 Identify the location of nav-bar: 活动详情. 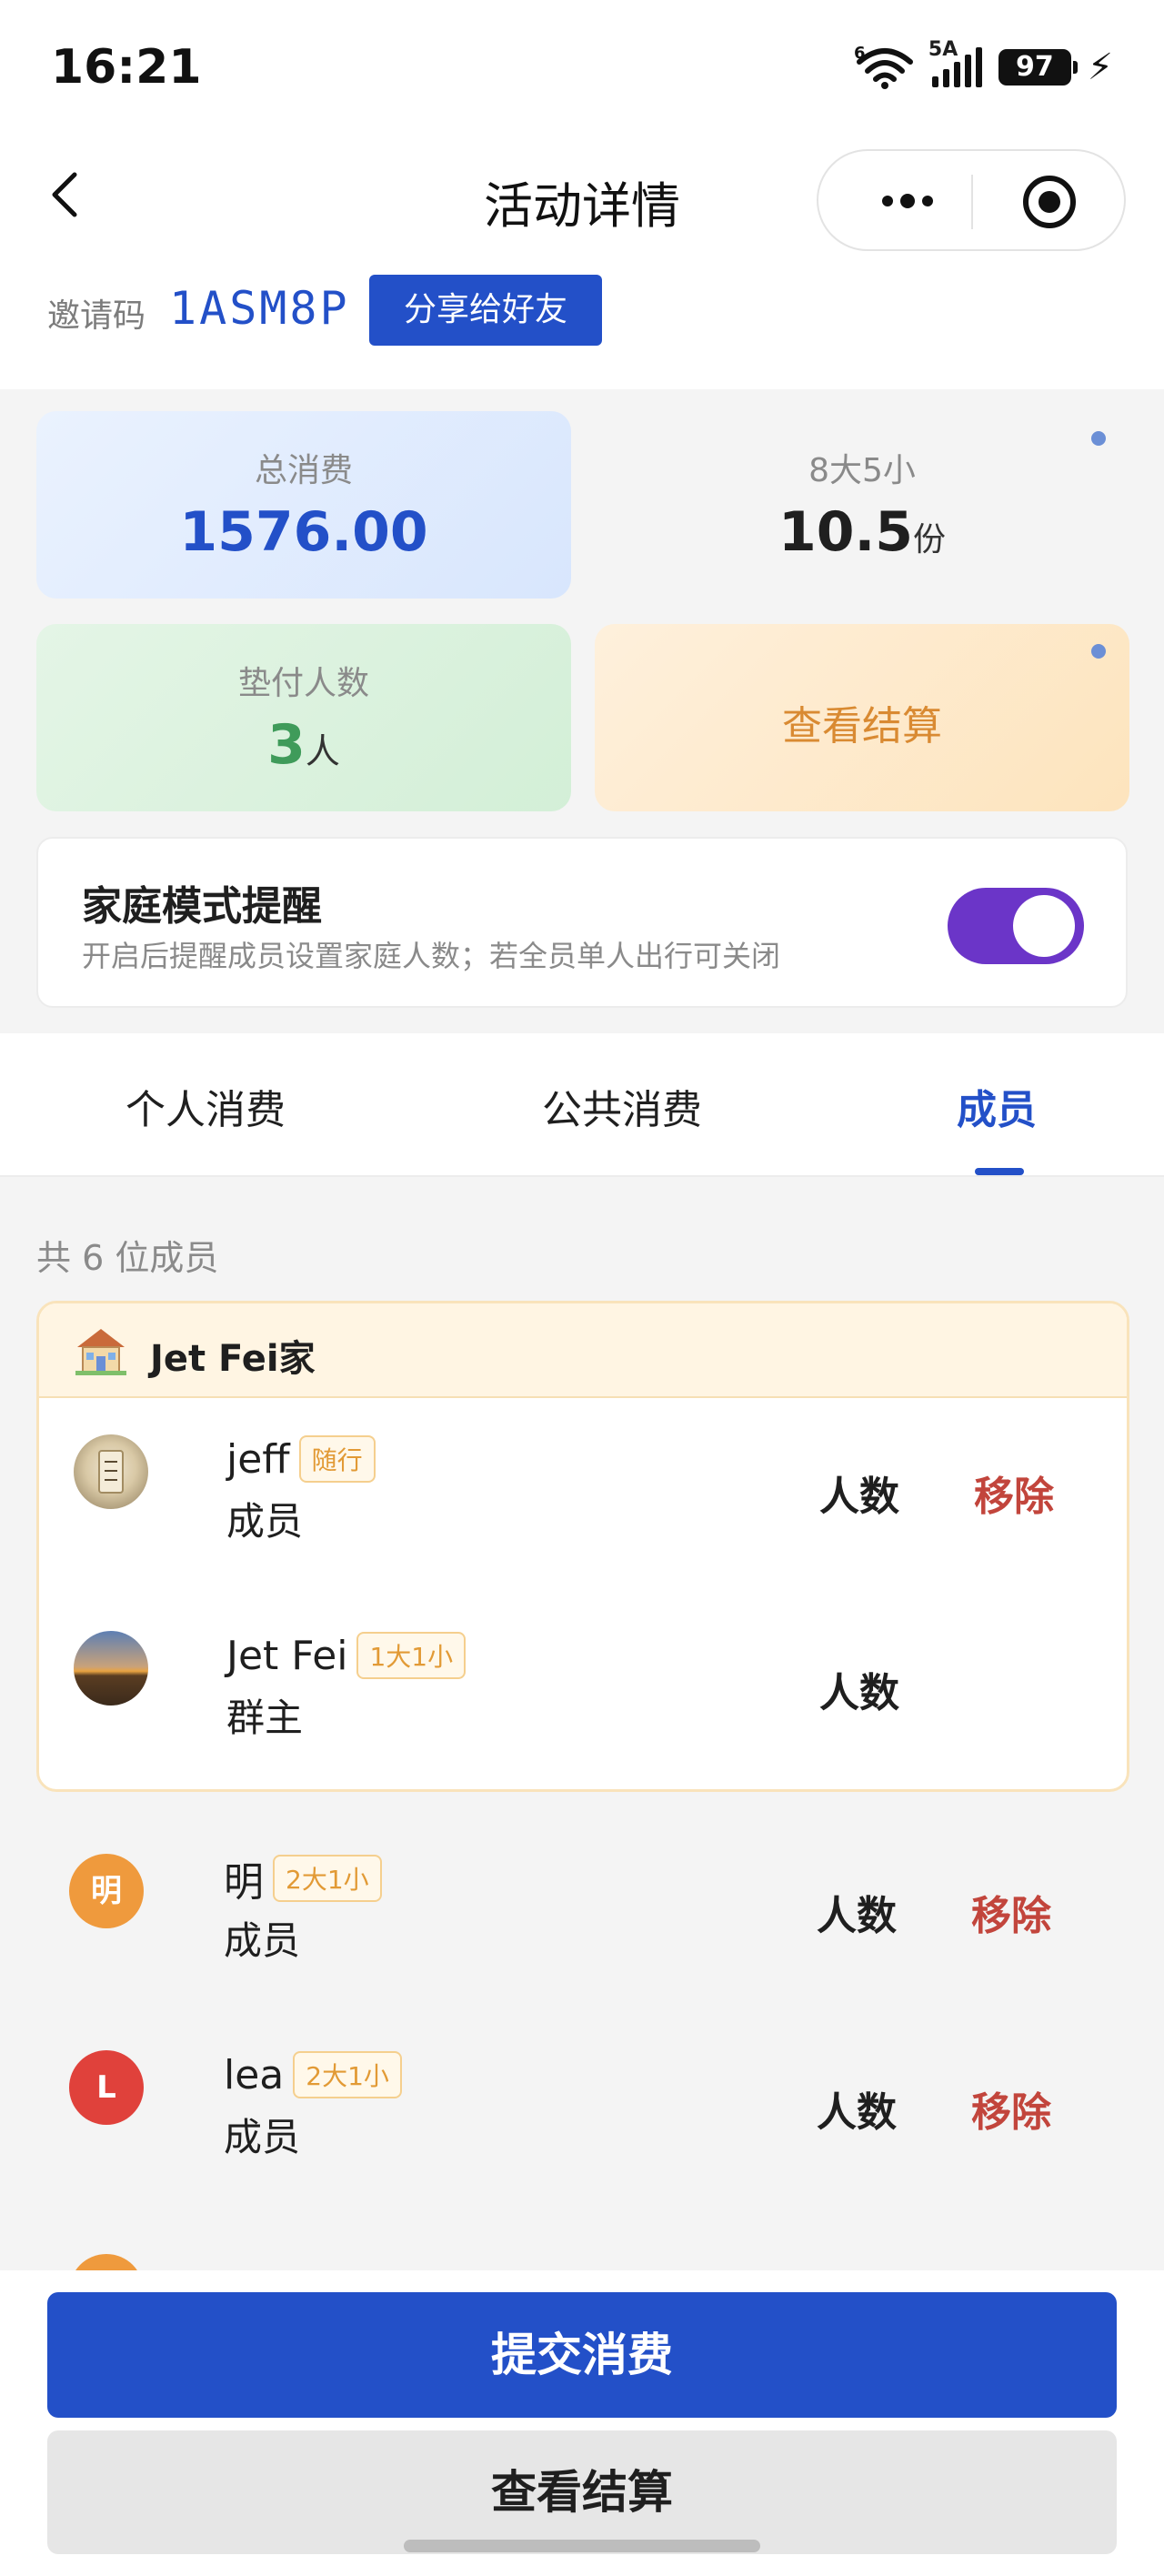
(582, 200).